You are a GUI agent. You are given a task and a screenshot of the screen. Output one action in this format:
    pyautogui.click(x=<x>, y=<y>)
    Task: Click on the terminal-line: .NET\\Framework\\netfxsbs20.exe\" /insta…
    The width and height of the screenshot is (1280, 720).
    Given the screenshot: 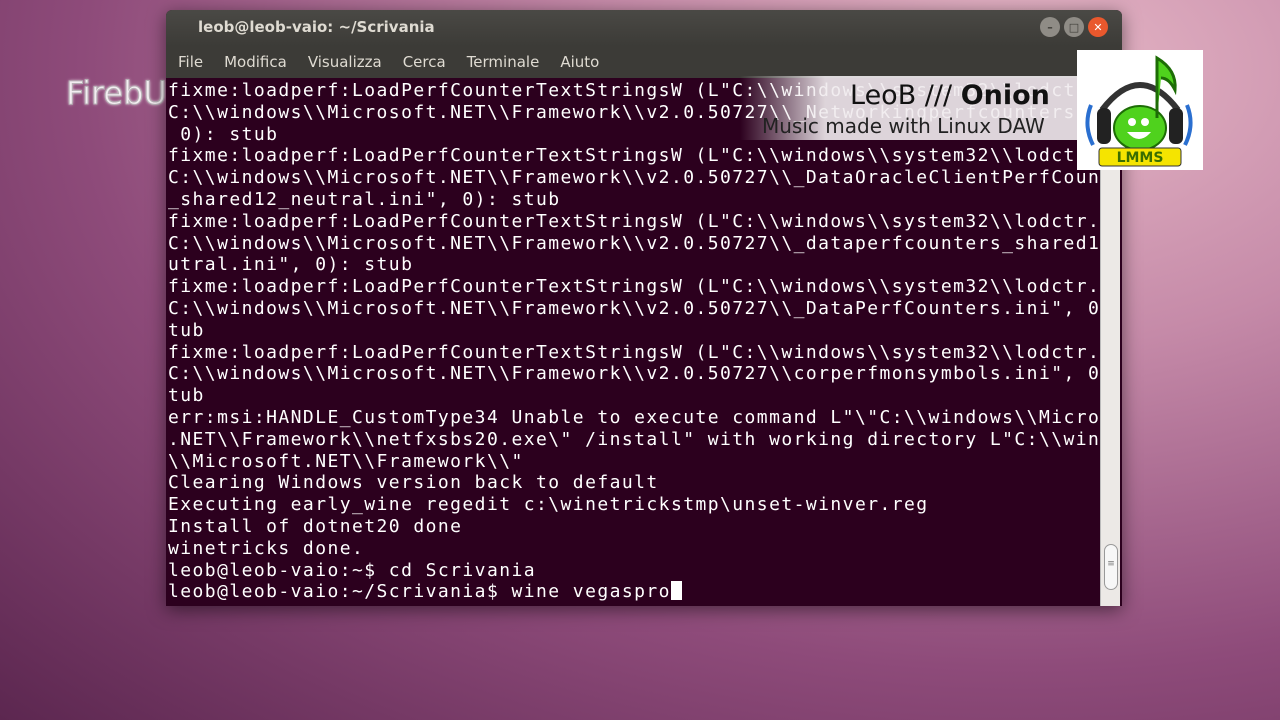 What is the action you would take?
    pyautogui.click(x=634, y=439)
    